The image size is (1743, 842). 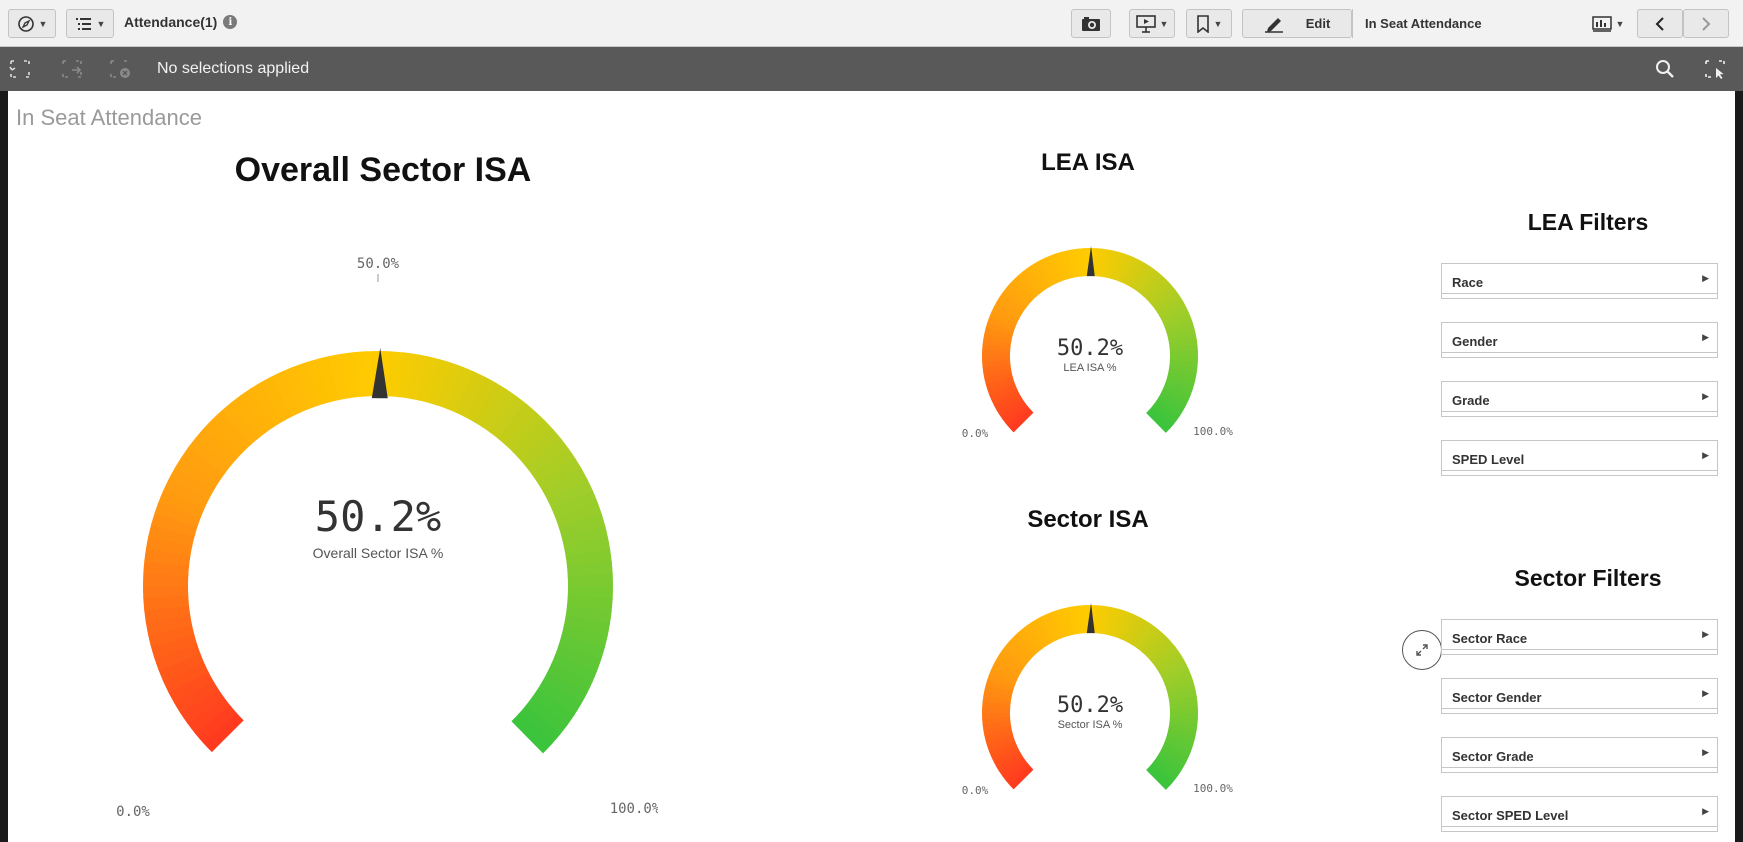 What do you see at coordinates (1579, 755) in the screenshot?
I see `filter-sector-grade: Sector Grade ▶` at bounding box center [1579, 755].